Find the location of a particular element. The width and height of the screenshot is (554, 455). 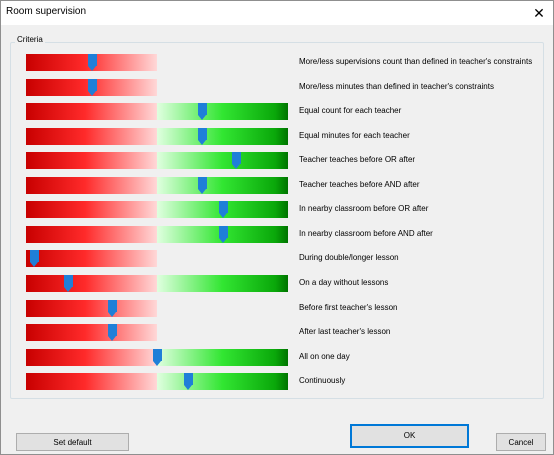

cancel-button: Cancel is located at coordinates (521, 442).